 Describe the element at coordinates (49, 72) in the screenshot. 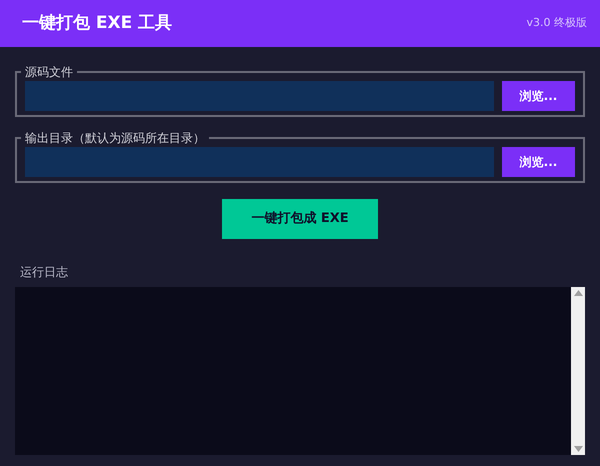

I see `group-label: 源码文件` at that location.